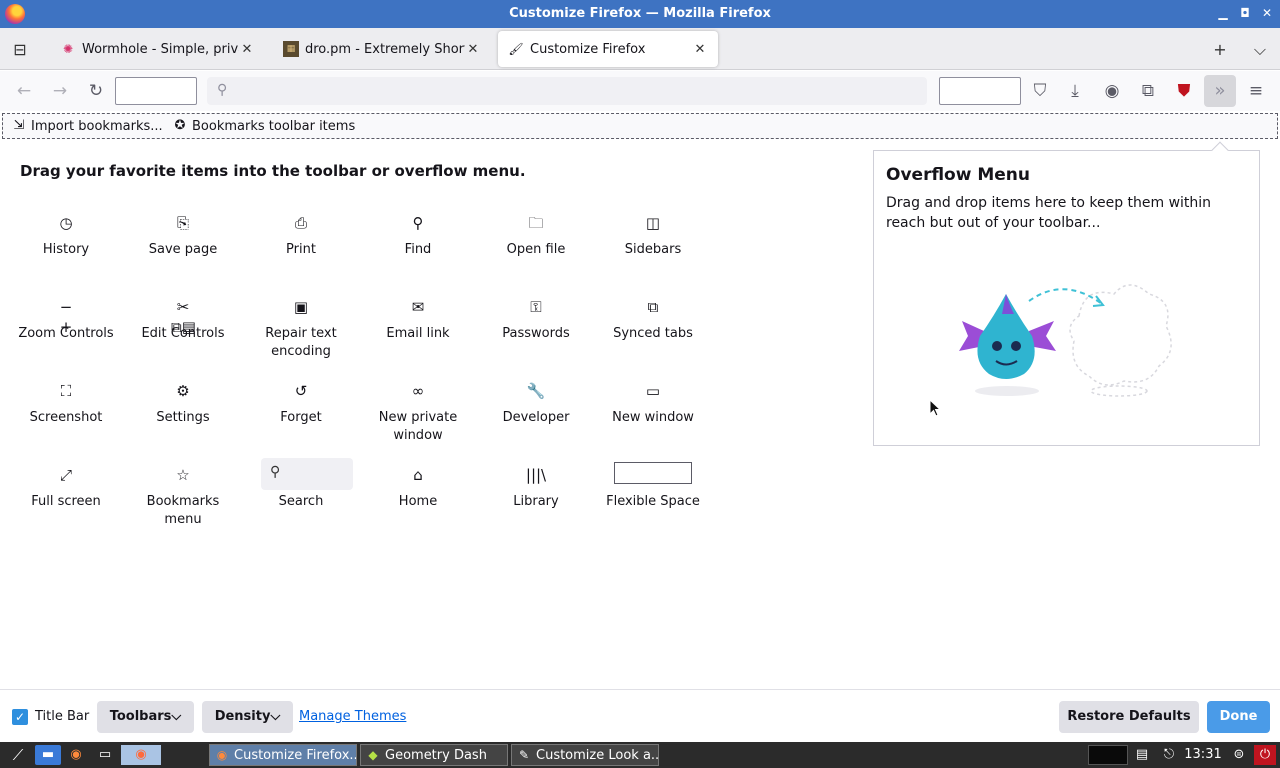 This screenshot has height=768, width=1280. Describe the element at coordinates (66, 404) in the screenshot. I see `palette-item-screenshot: ⛶ Screenshot` at that location.